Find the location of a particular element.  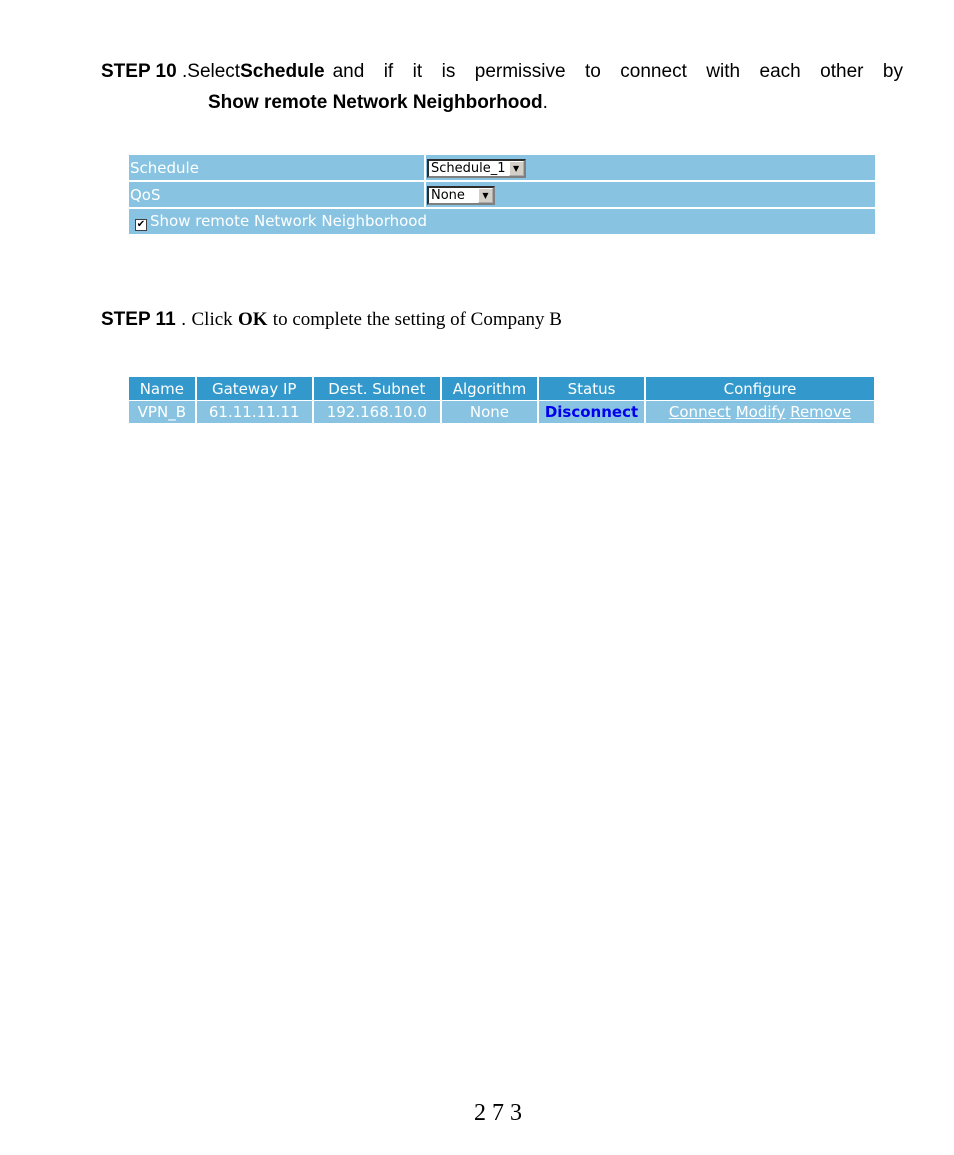

schedule-label: Schedule is located at coordinates (277, 168).